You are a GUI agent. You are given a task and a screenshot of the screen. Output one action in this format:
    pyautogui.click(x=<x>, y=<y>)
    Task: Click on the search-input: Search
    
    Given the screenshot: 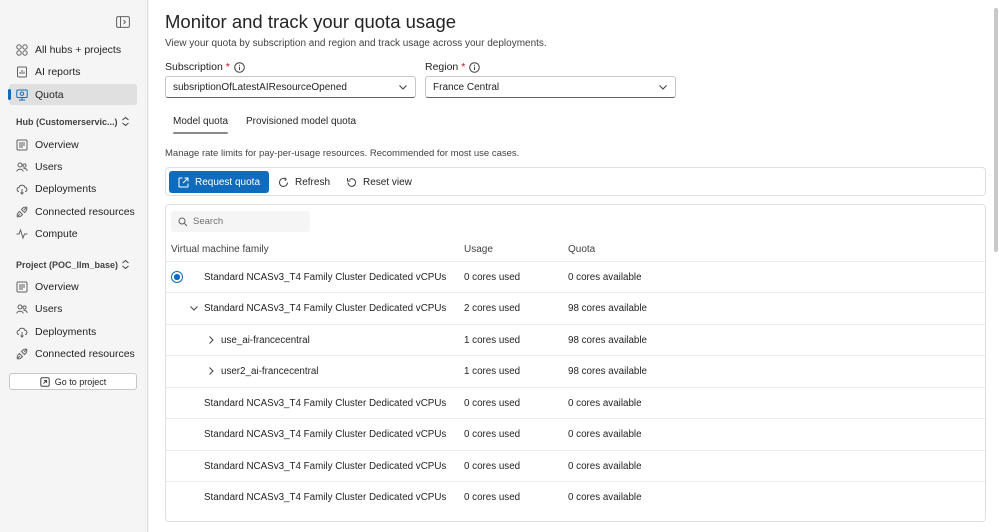 What is the action you would take?
    pyautogui.click(x=240, y=221)
    